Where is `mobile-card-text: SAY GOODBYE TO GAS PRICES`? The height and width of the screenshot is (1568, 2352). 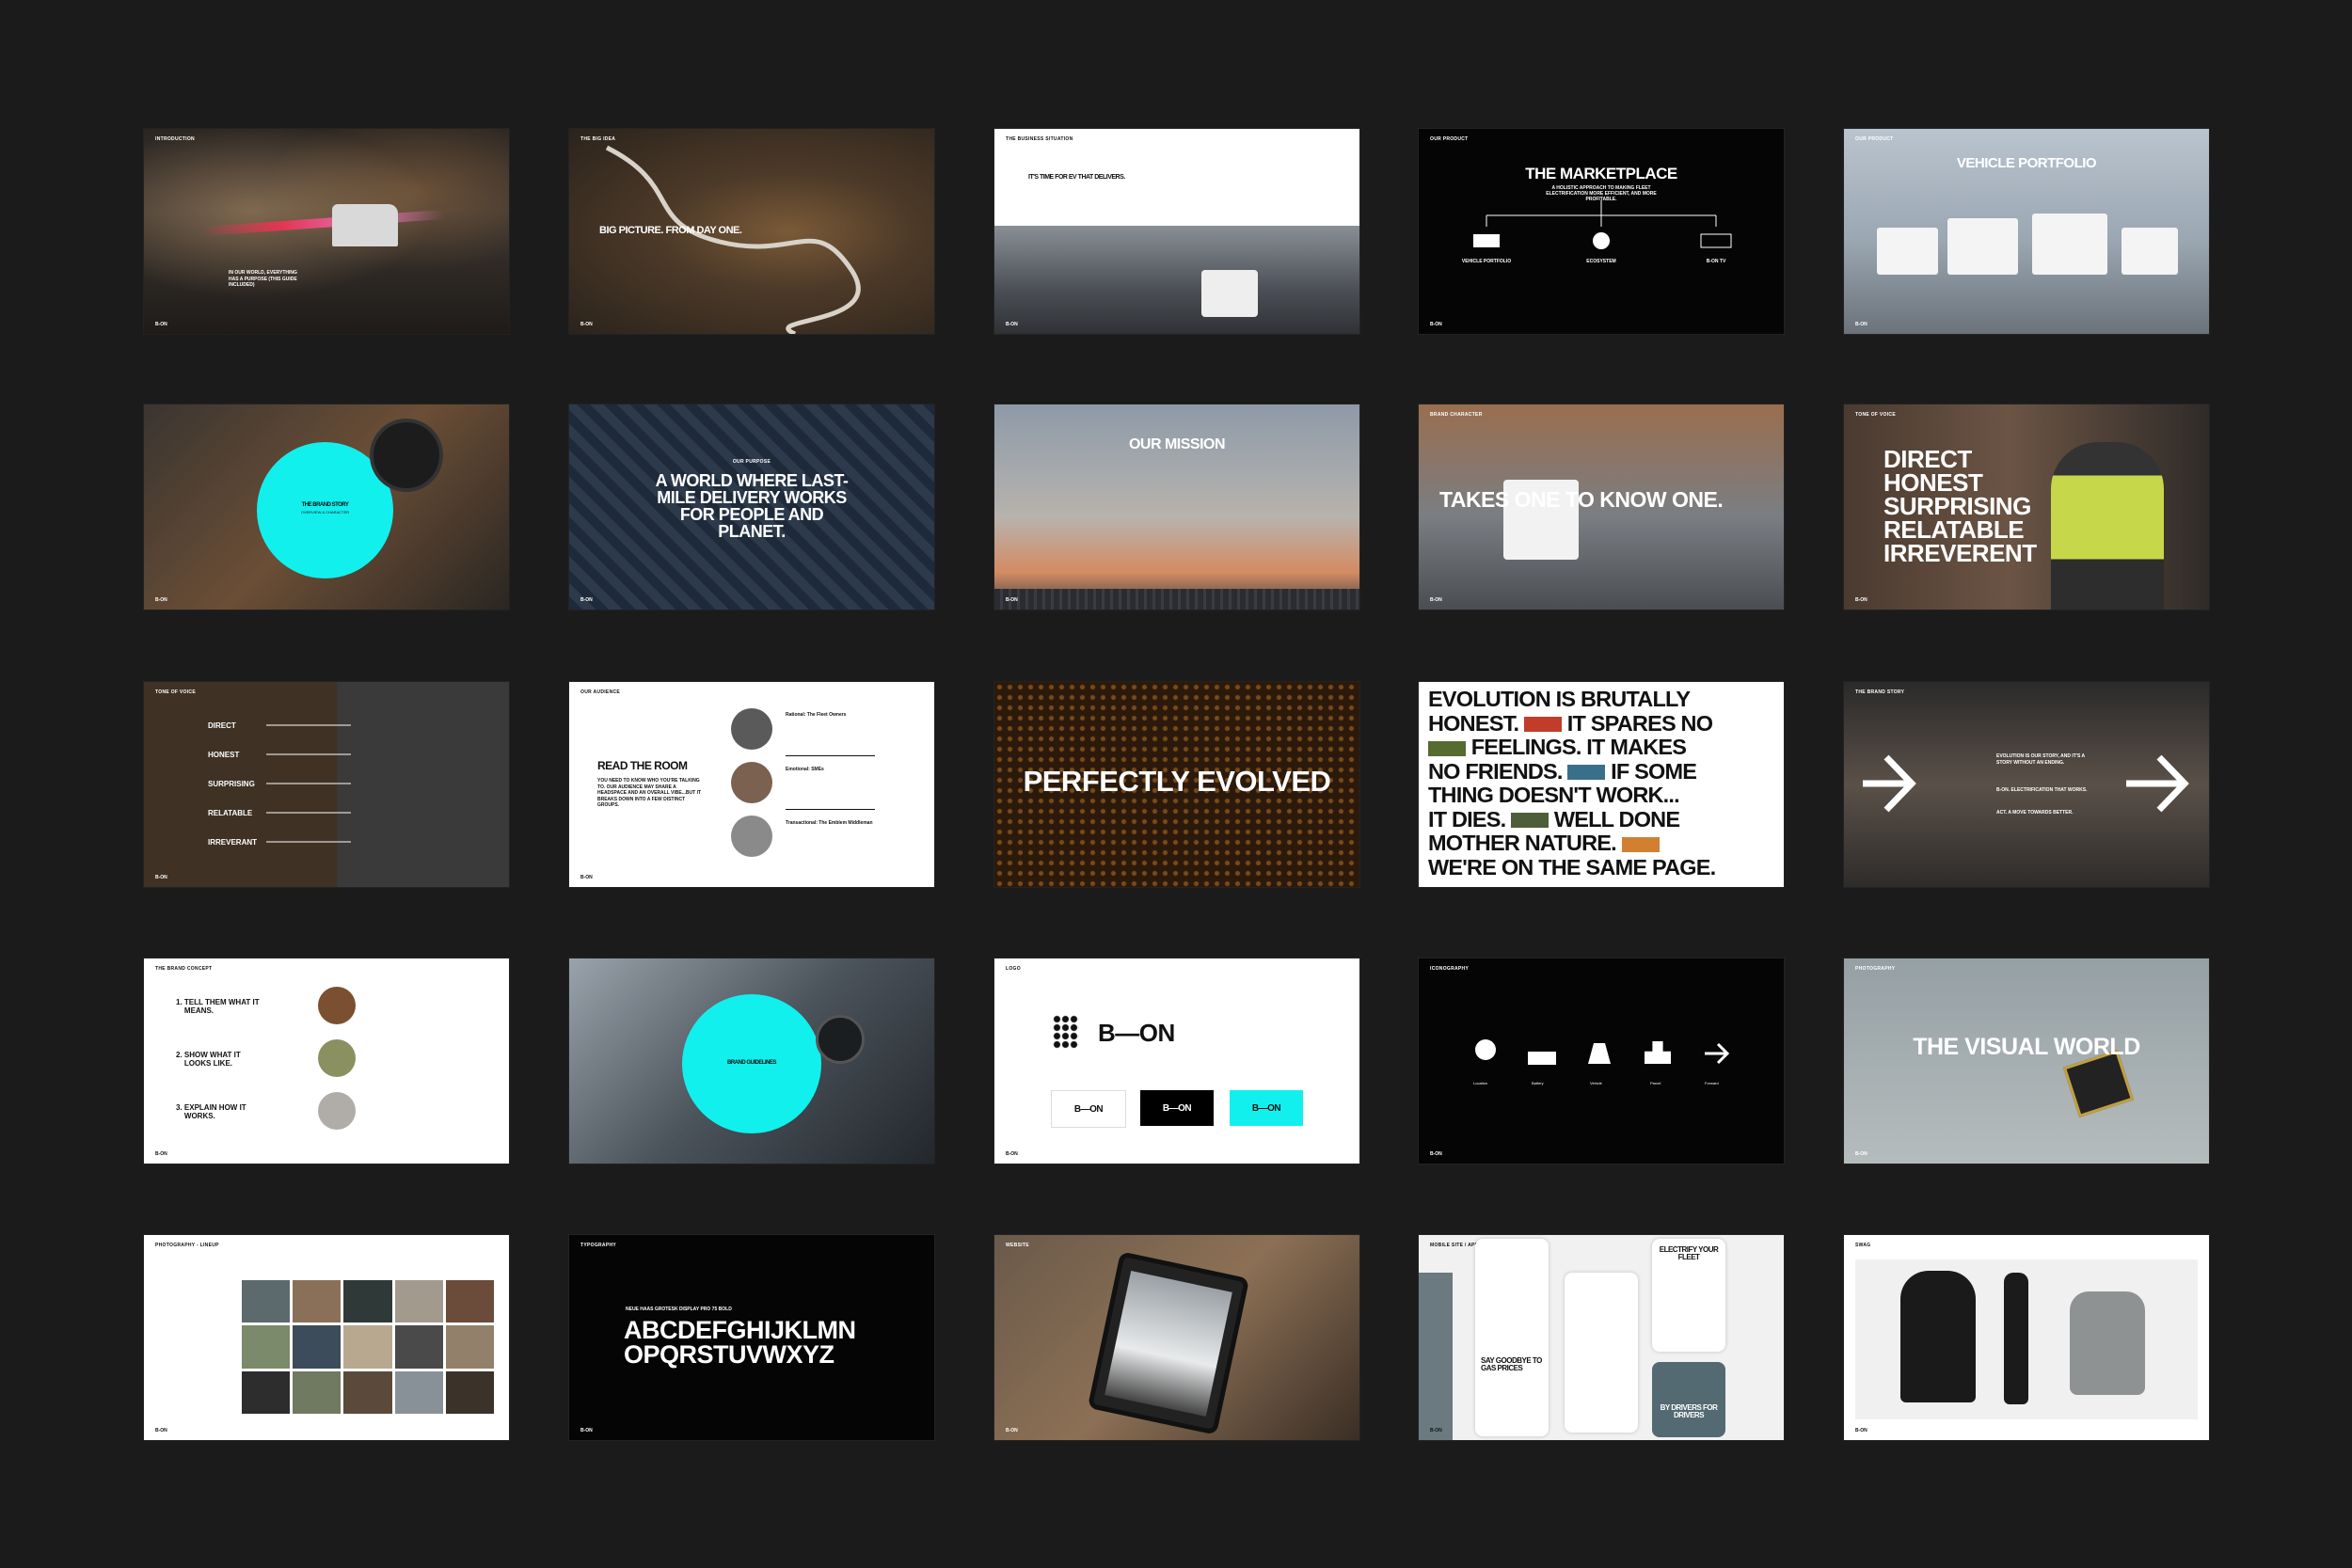
mobile-card-text: SAY GOODBYE TO GAS PRICES is located at coordinates (1511, 1364).